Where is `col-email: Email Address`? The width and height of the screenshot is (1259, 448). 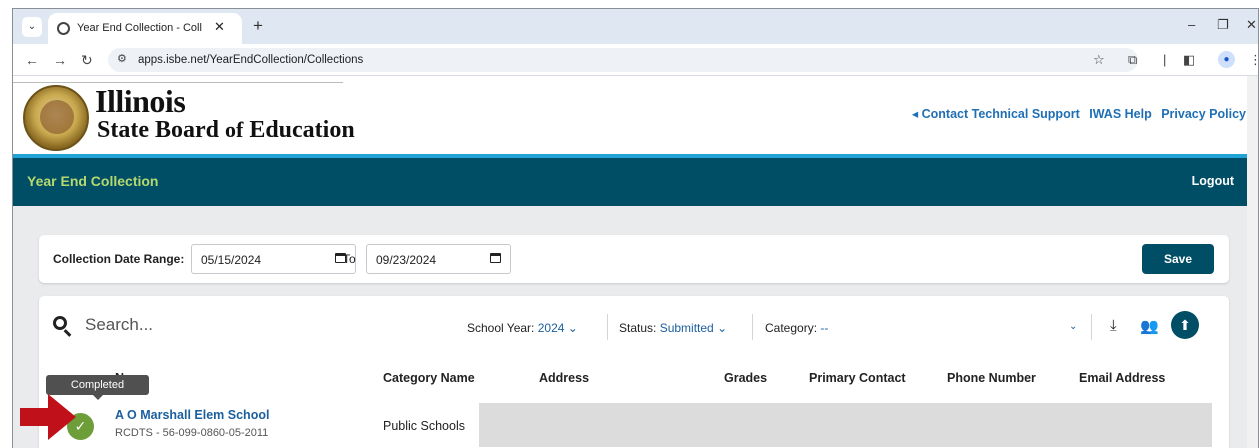
col-email: Email Address is located at coordinates (1122, 378).